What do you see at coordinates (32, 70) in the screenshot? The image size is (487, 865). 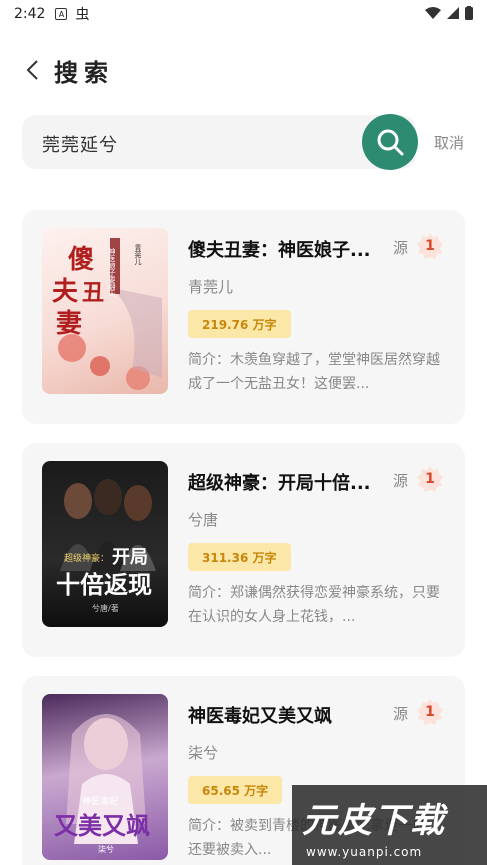 I see `chevron-left-icon` at bounding box center [32, 70].